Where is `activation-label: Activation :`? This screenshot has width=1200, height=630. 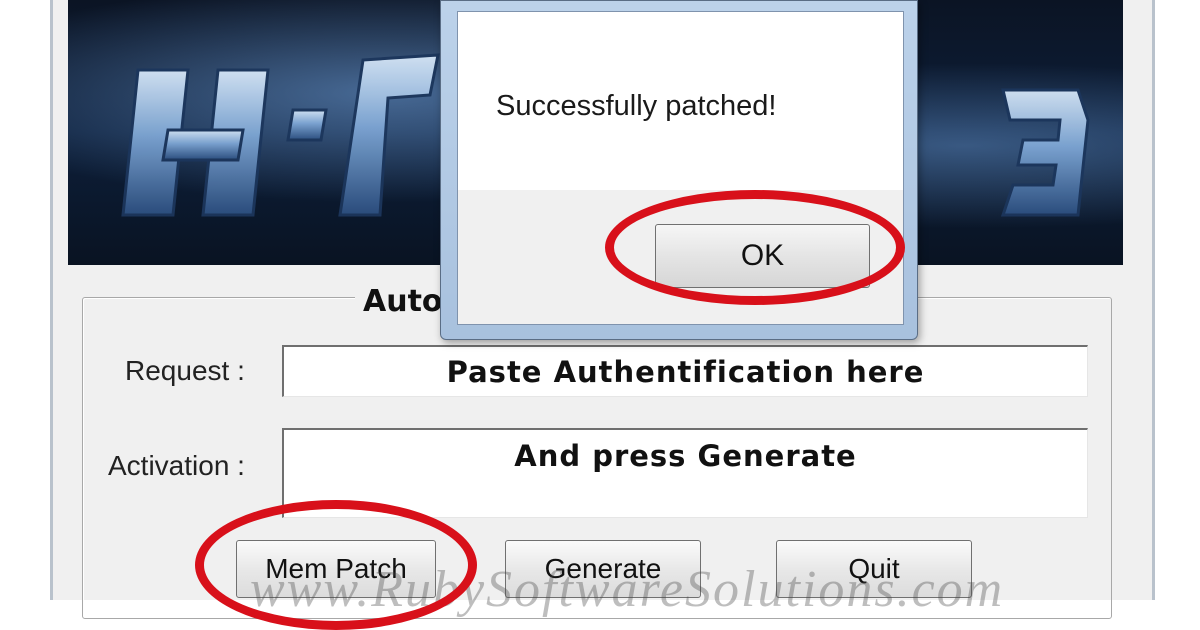 activation-label: Activation : is located at coordinates (176, 465).